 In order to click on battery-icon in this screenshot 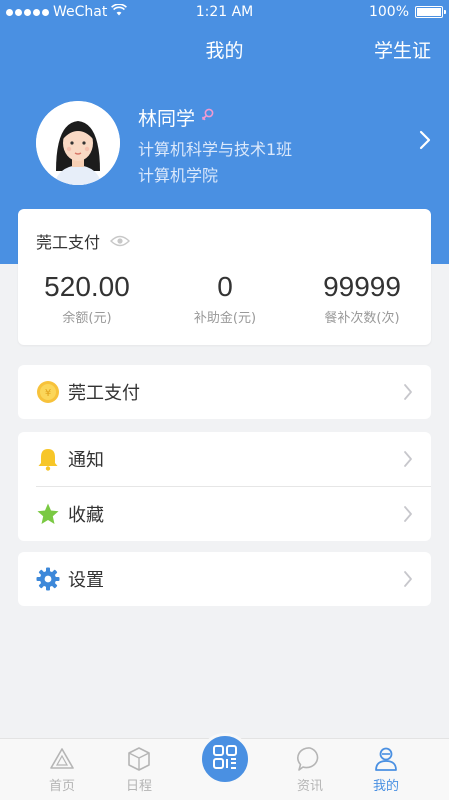, I will do `click(430, 12)`.